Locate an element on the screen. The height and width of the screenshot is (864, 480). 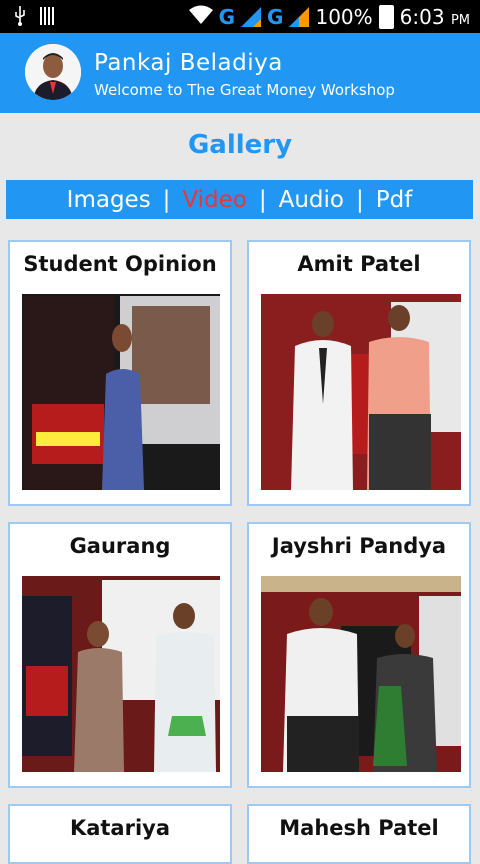
video-card: Mahesh Patel is located at coordinates (359, 834).